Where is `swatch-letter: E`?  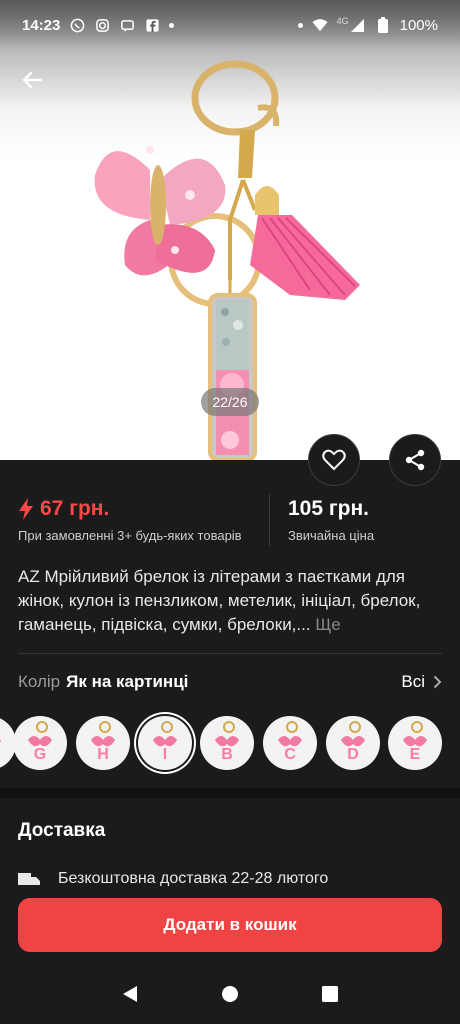
swatch-letter: E is located at coordinates (415, 754).